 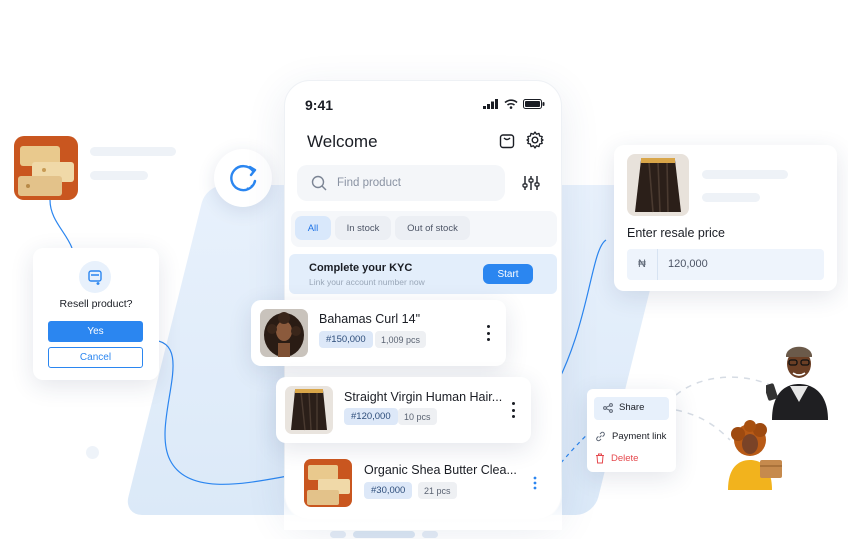 I want to click on welcome-title: Welcome, so click(x=342, y=141).